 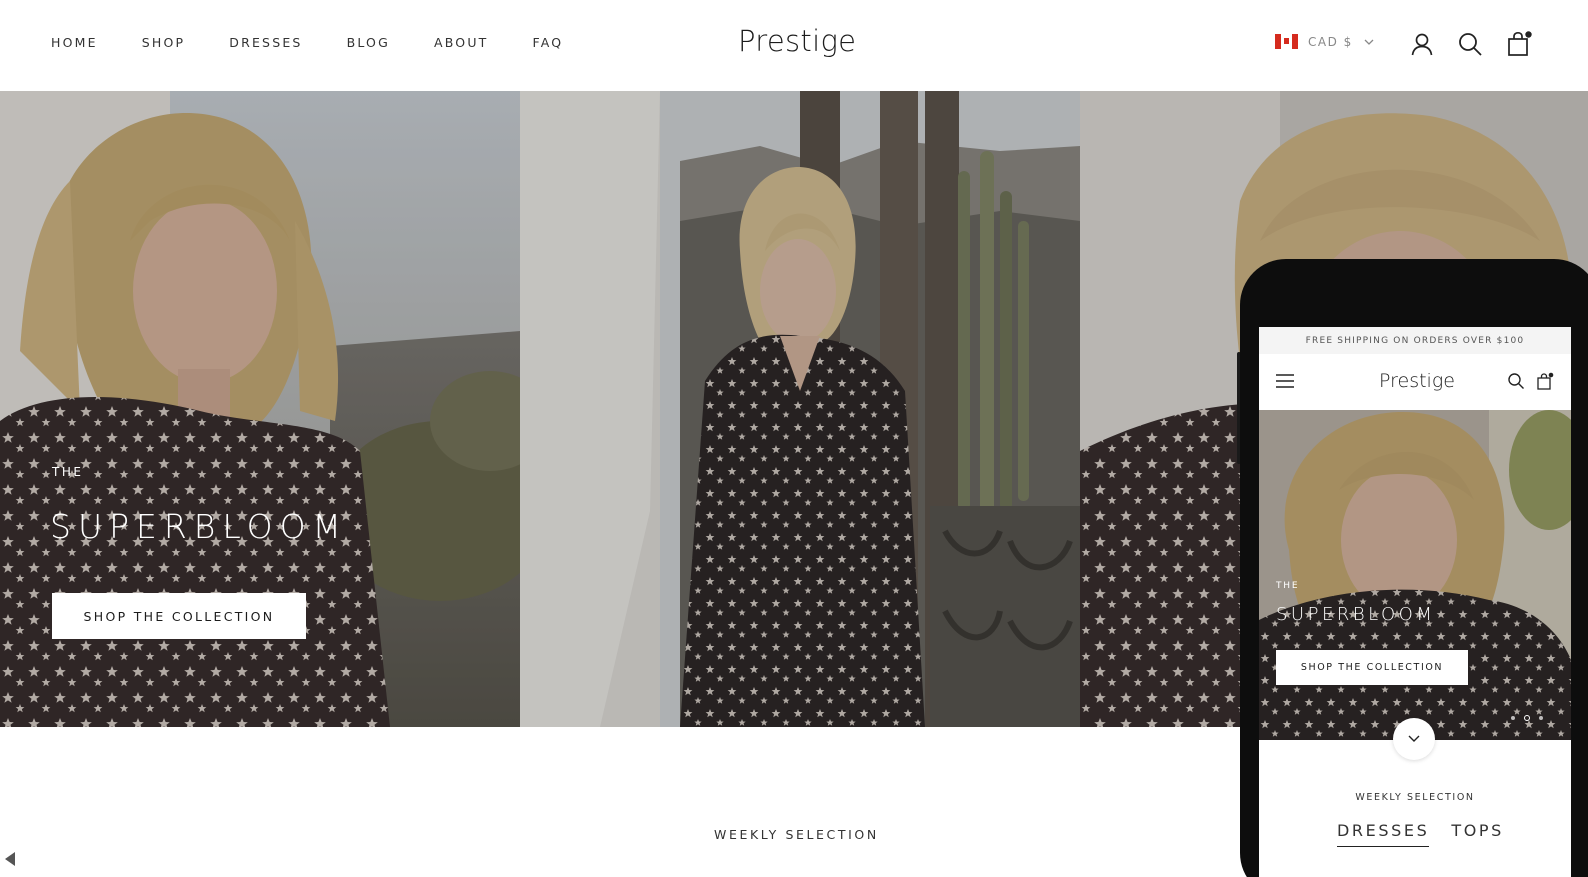 What do you see at coordinates (1415, 797) in the screenshot?
I see `mobile-weekly-heading: WEEKLY SELECTION` at bounding box center [1415, 797].